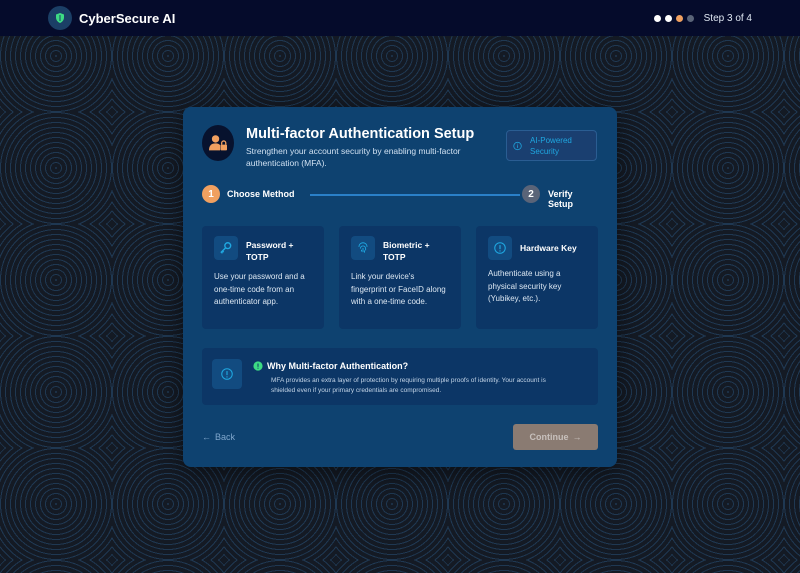 This screenshot has height=573, width=800. Describe the element at coordinates (270, 251) in the screenshot. I see `method-title: Password + TOTP` at that location.